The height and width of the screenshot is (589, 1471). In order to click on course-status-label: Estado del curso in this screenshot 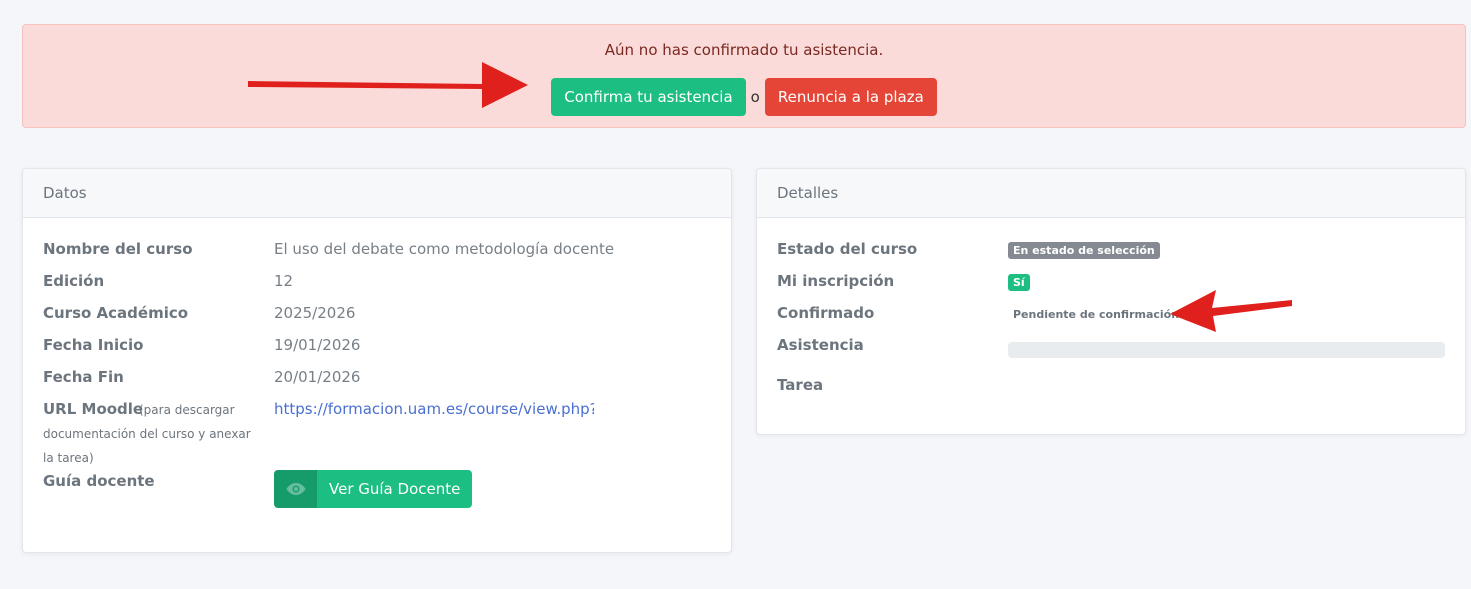, I will do `click(847, 249)`.